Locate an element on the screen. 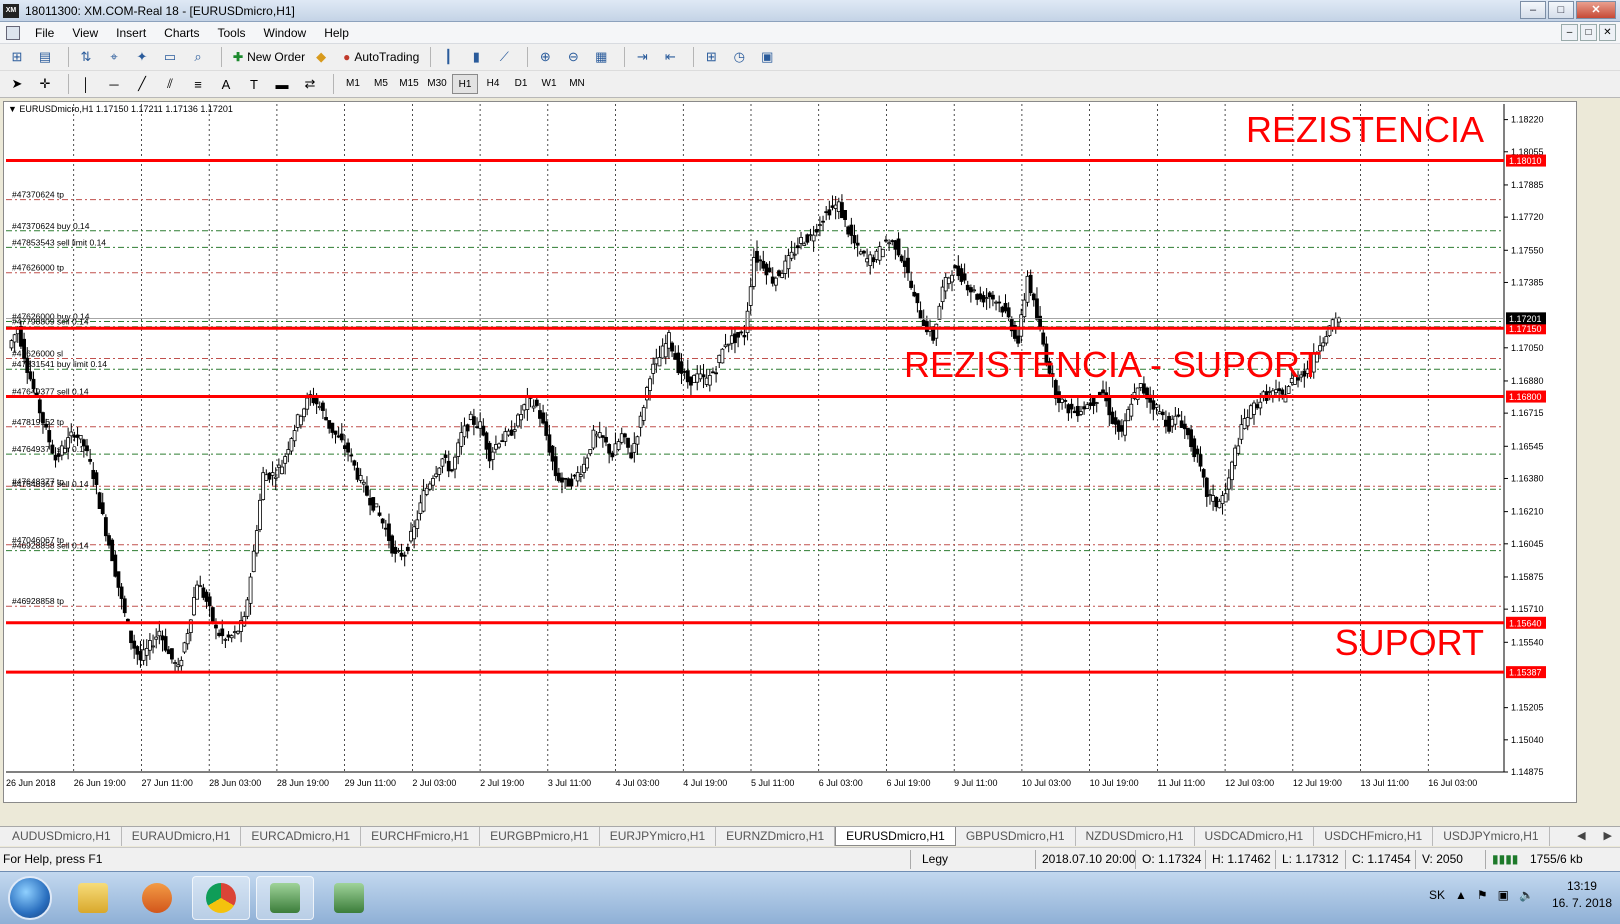 Image resolution: width=1620 pixels, height=924 pixels. start-button-icon is located at coordinates (30, 898).